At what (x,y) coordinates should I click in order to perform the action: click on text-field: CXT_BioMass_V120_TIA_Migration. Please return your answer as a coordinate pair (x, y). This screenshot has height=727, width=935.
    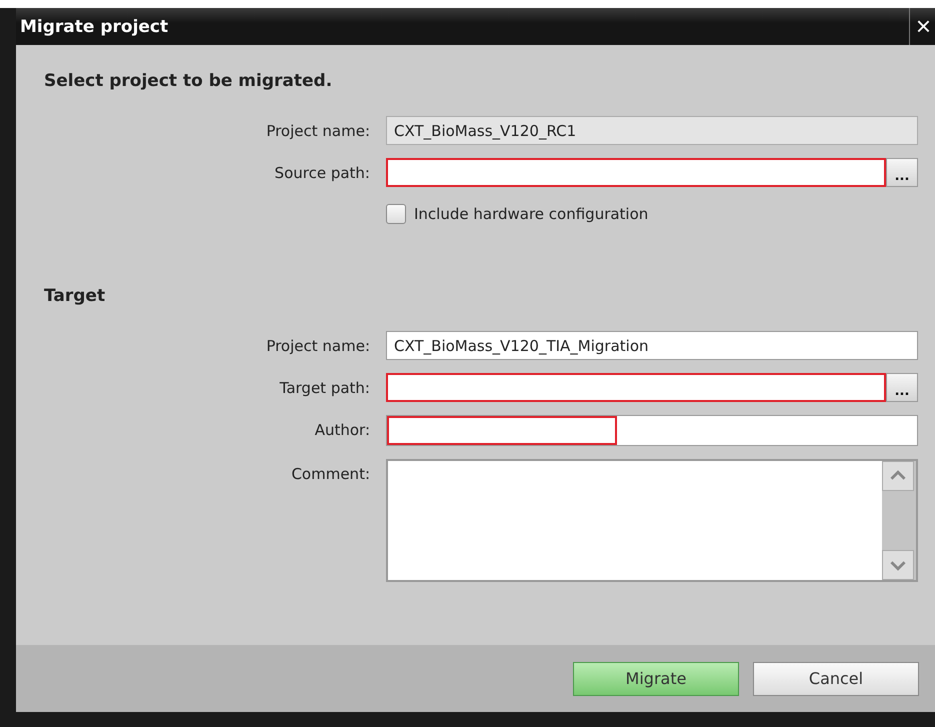
    Looking at the image, I should click on (652, 345).